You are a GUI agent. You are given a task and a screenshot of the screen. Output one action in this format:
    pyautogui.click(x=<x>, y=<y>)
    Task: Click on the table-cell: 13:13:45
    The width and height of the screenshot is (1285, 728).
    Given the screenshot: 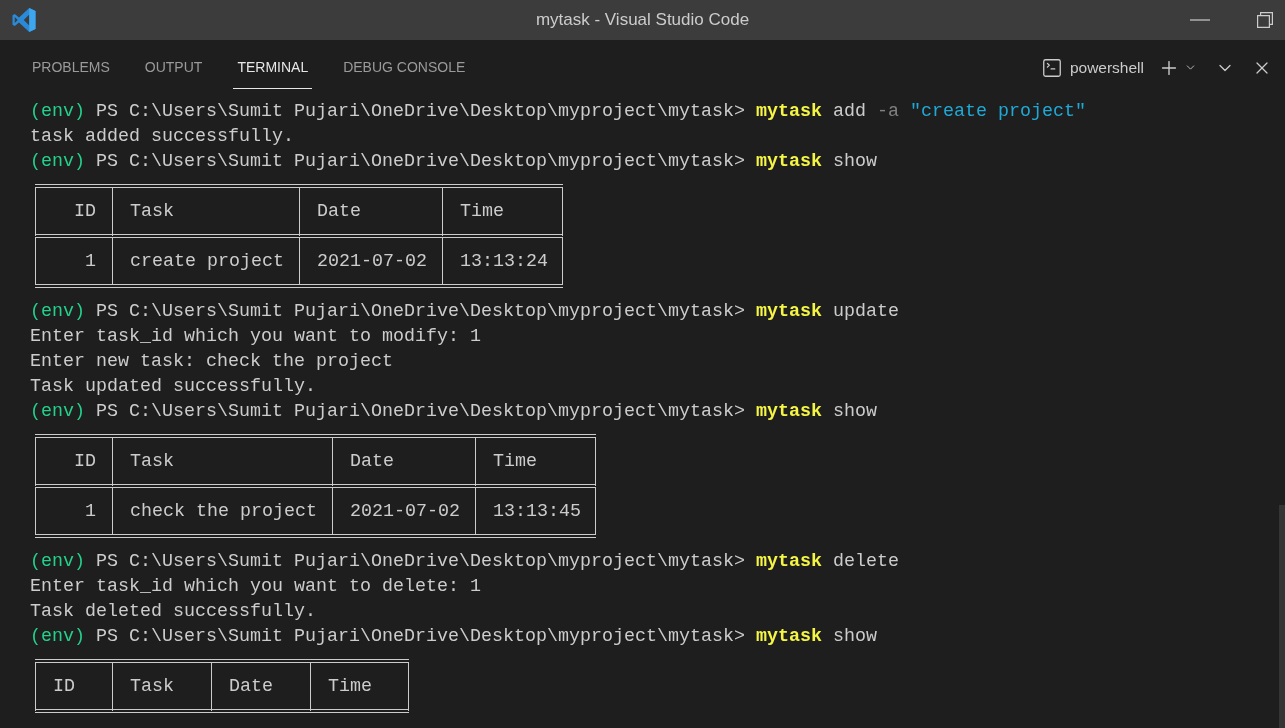 What is the action you would take?
    pyautogui.click(x=536, y=511)
    